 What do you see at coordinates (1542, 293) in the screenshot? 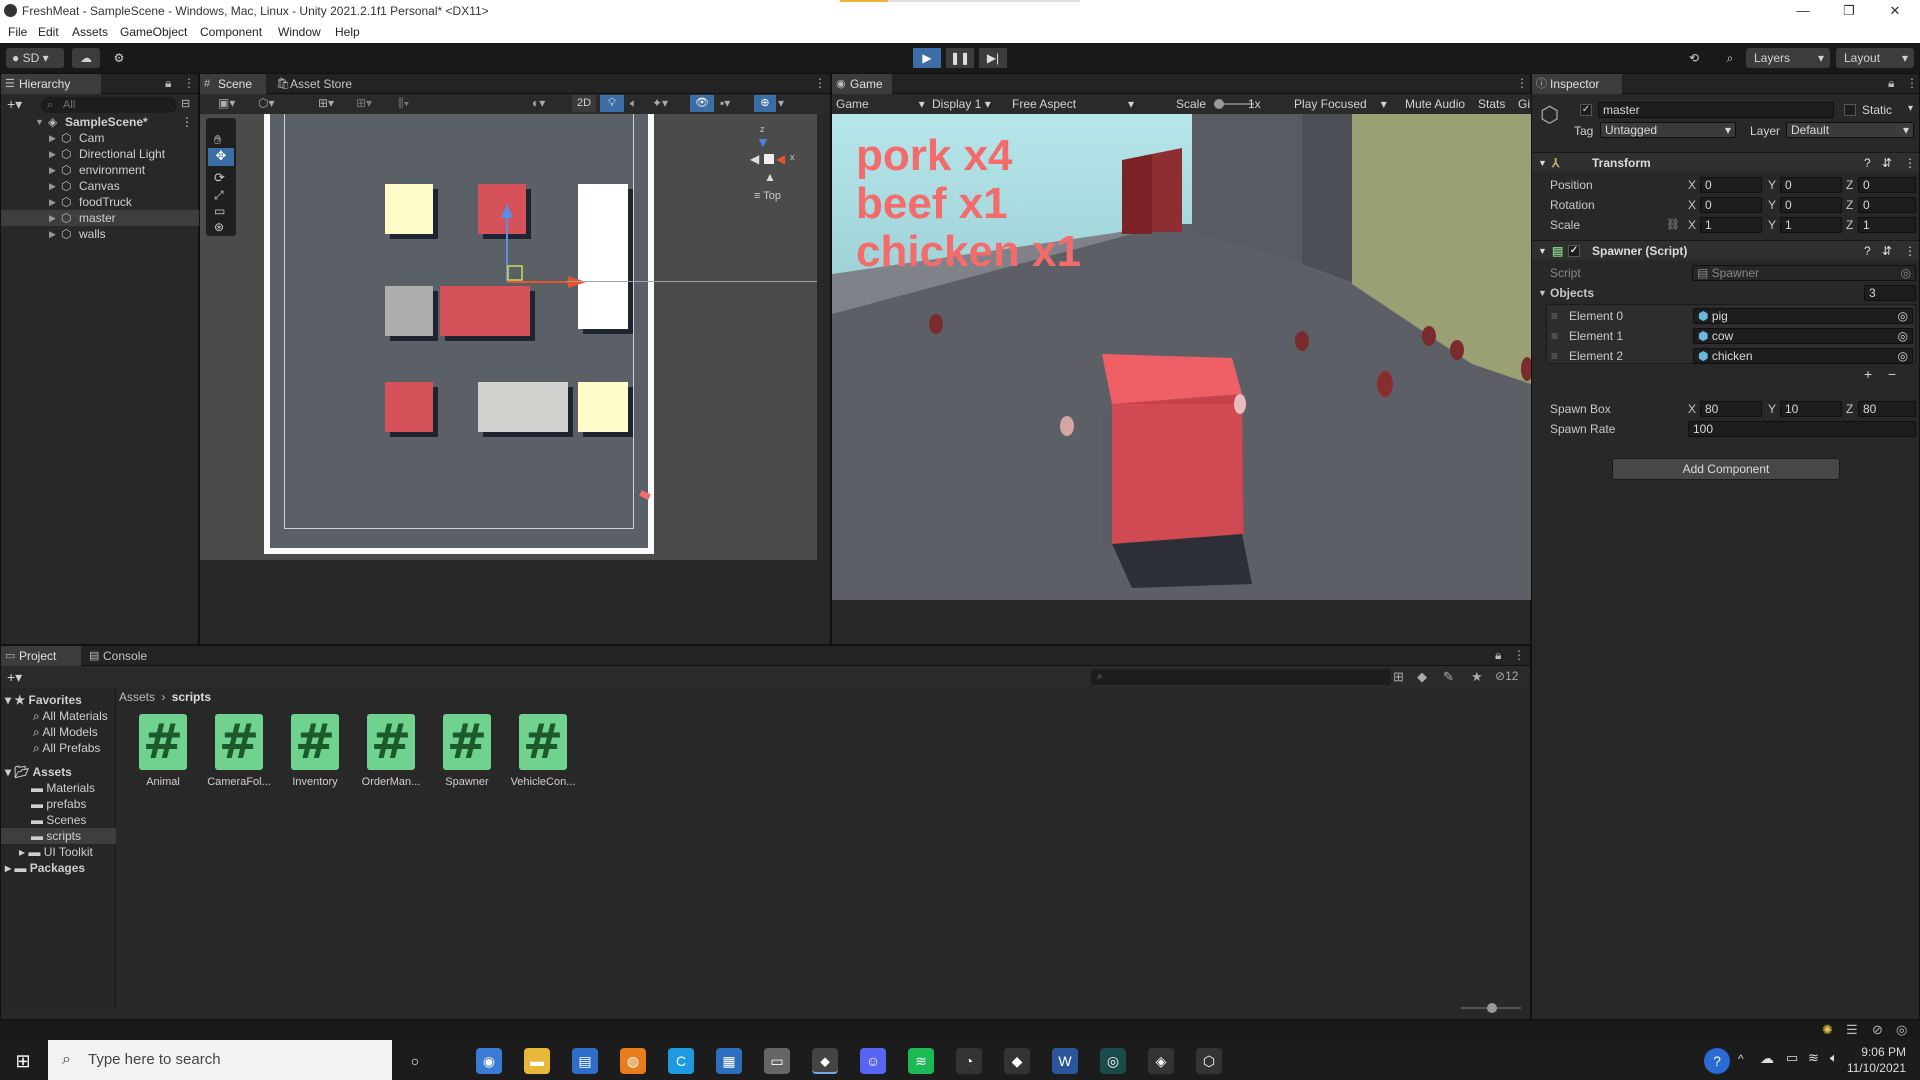
I see `collapse-arrow-icon: ▼` at bounding box center [1542, 293].